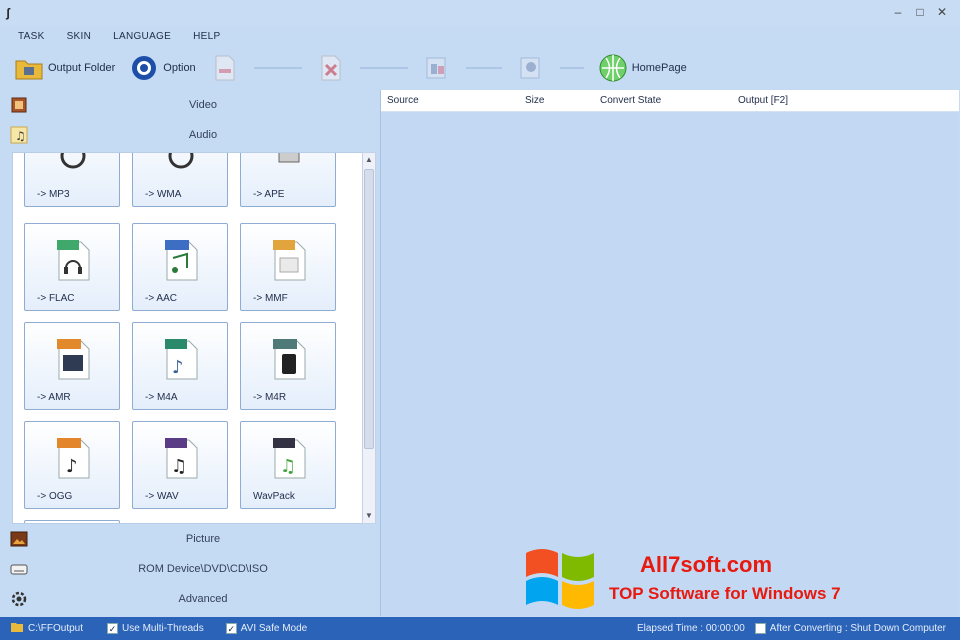 This screenshot has width=960, height=640. I want to click on format-tile-wav: ♫ -> WAV, so click(180, 465).